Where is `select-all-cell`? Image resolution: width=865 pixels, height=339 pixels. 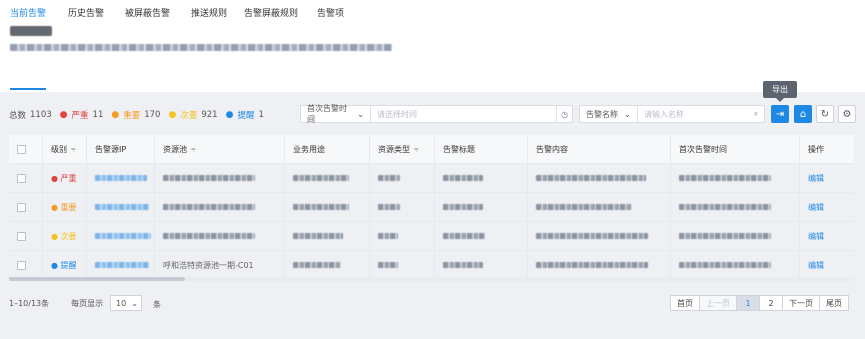 select-all-cell is located at coordinates (26, 149).